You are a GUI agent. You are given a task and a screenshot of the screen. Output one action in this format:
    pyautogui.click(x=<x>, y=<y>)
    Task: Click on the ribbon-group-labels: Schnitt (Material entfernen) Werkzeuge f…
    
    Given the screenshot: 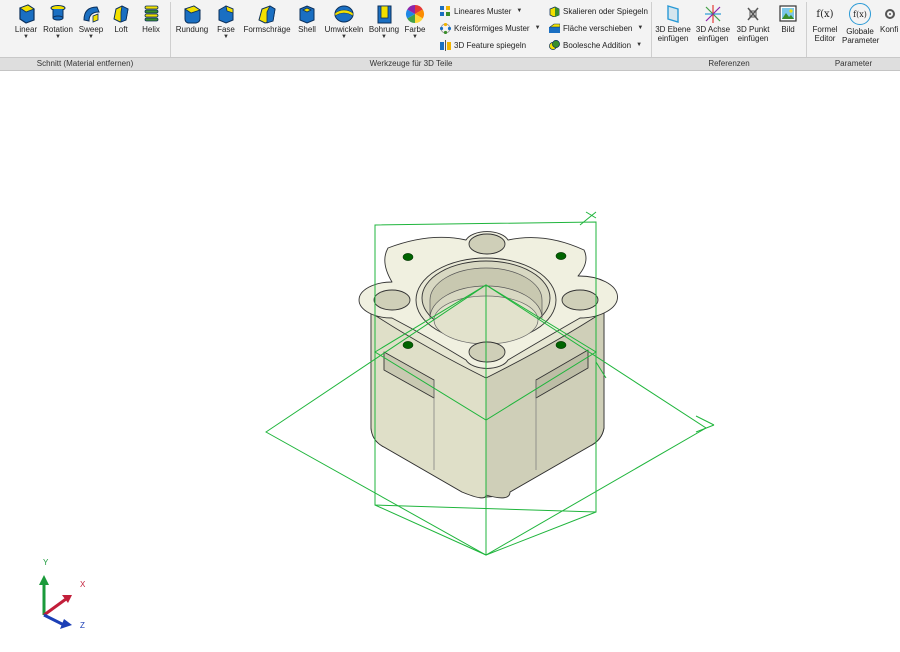 What is the action you would take?
    pyautogui.click(x=450, y=64)
    